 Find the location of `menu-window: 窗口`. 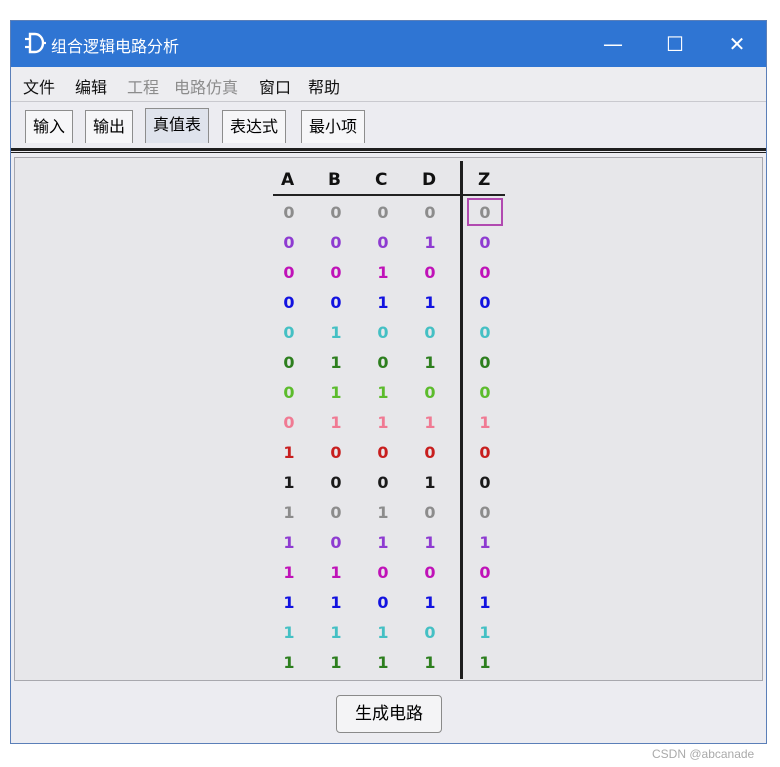

menu-window: 窗口 is located at coordinates (275, 86).